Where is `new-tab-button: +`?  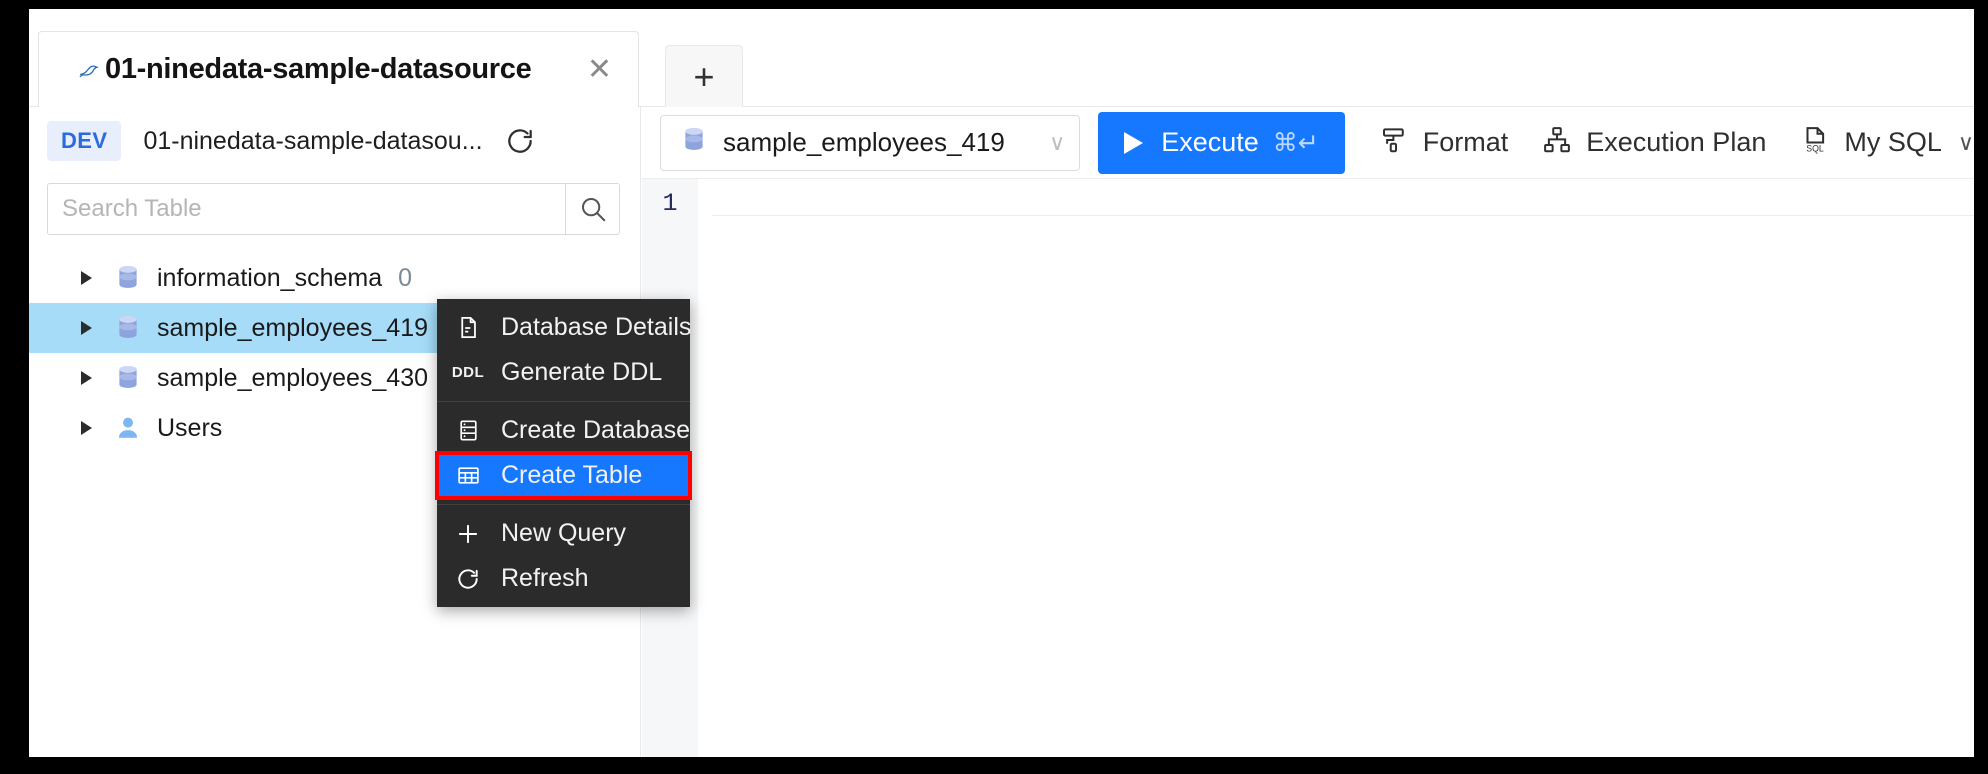 new-tab-button: + is located at coordinates (704, 76).